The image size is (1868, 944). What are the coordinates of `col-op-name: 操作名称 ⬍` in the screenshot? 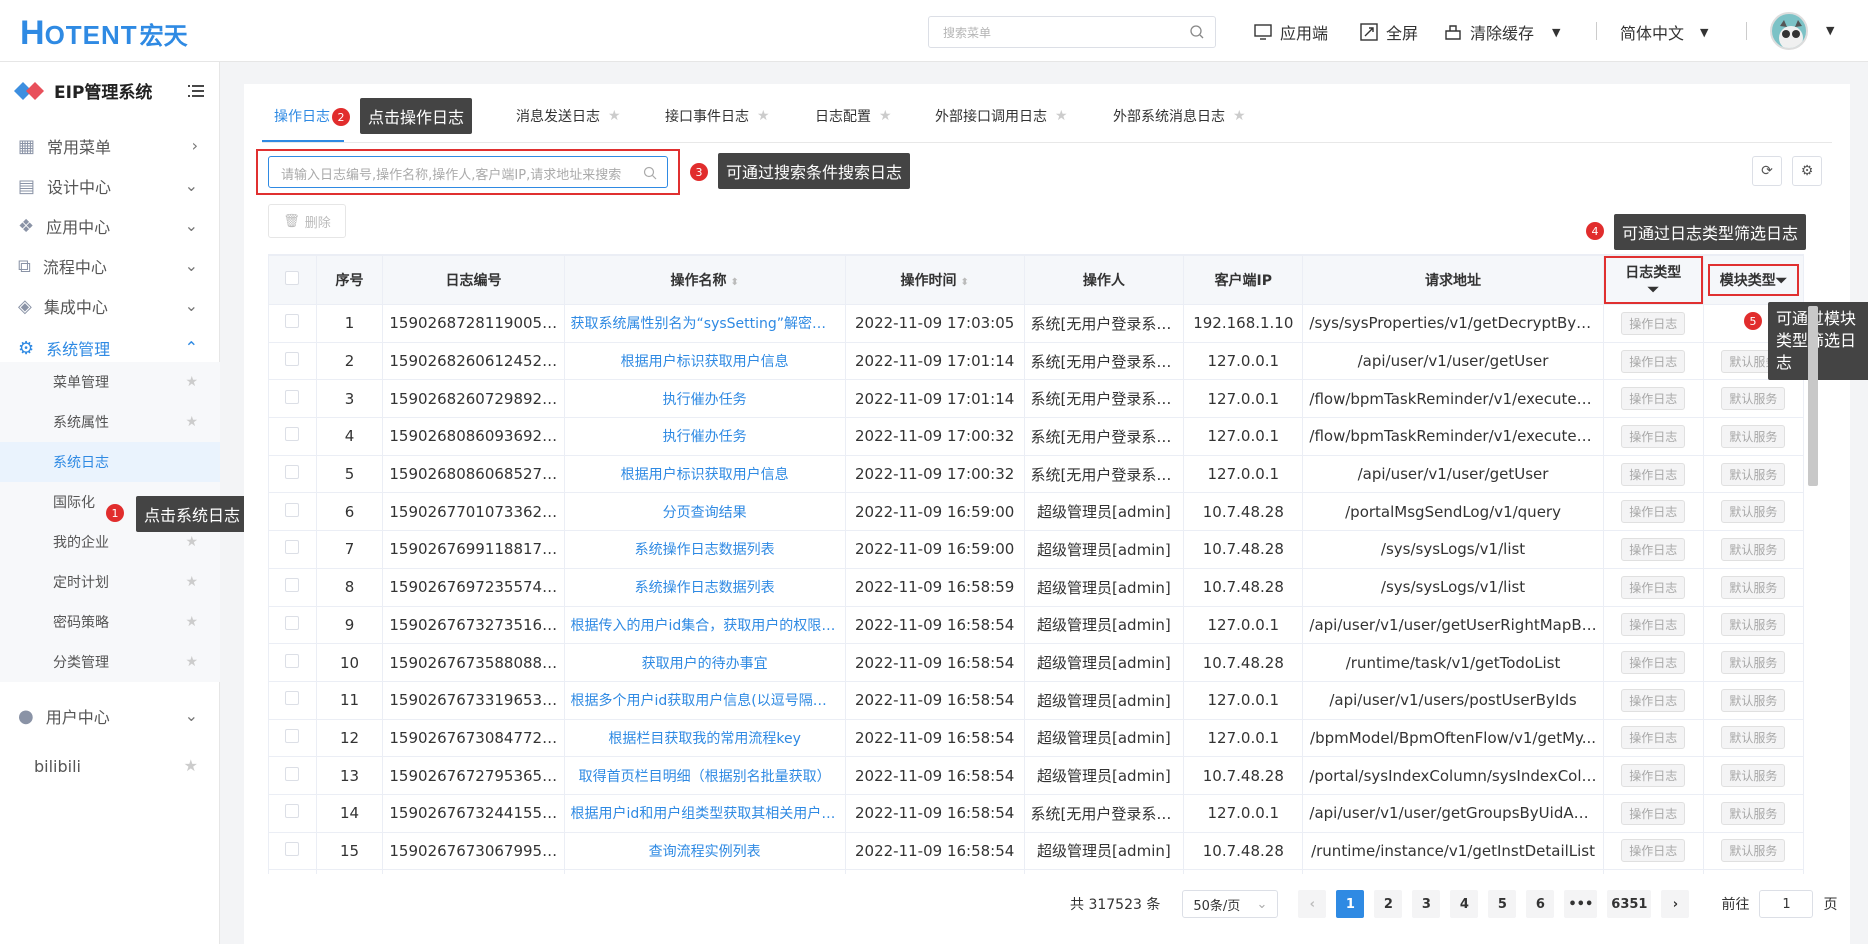 It's located at (704, 280).